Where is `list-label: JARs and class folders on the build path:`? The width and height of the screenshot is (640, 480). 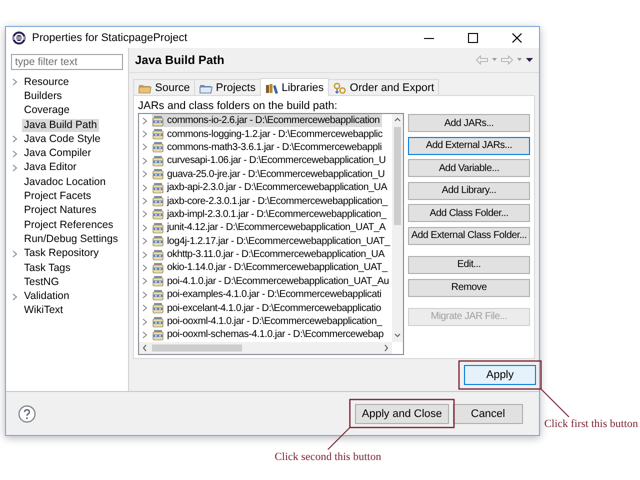 list-label: JARs and class folders on the build path: is located at coordinates (238, 106).